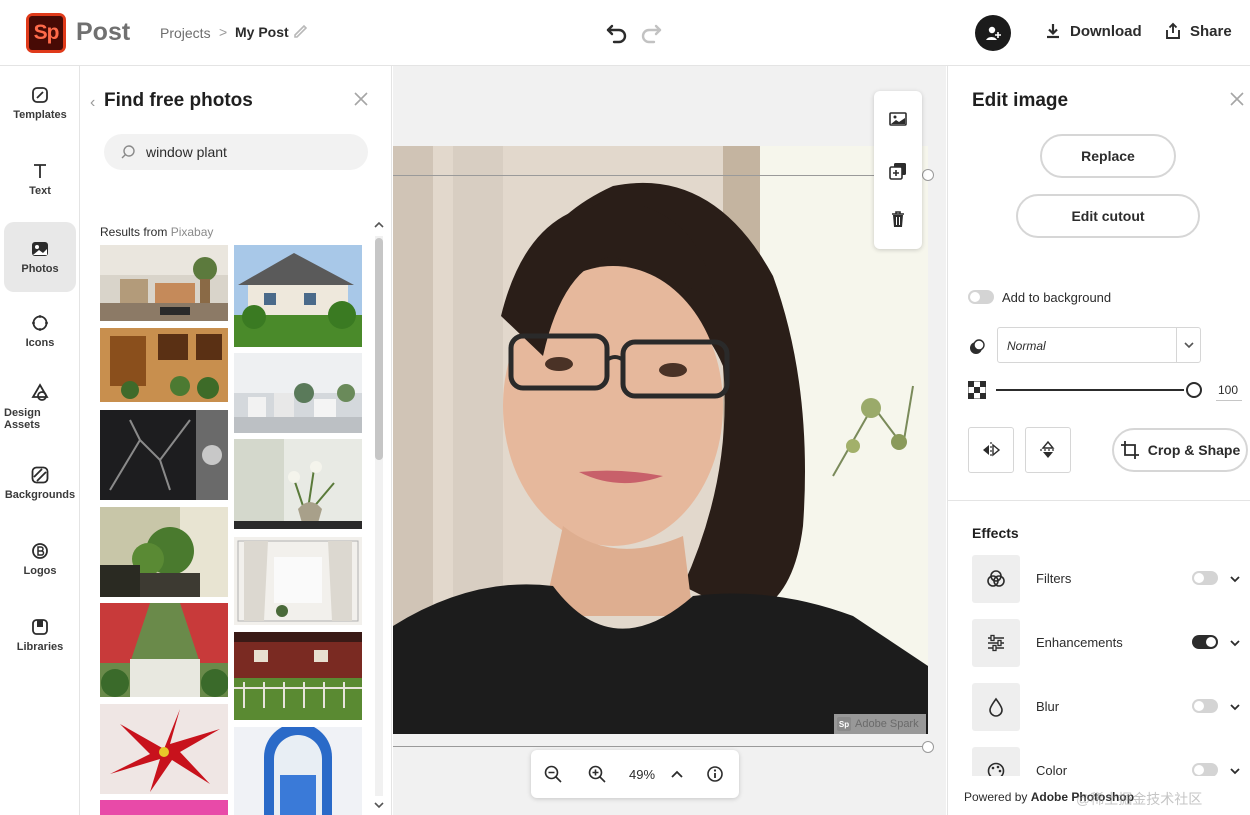 The width and height of the screenshot is (1250, 815). Describe the element at coordinates (617, 32) in the screenshot. I see `undo-icon` at that location.